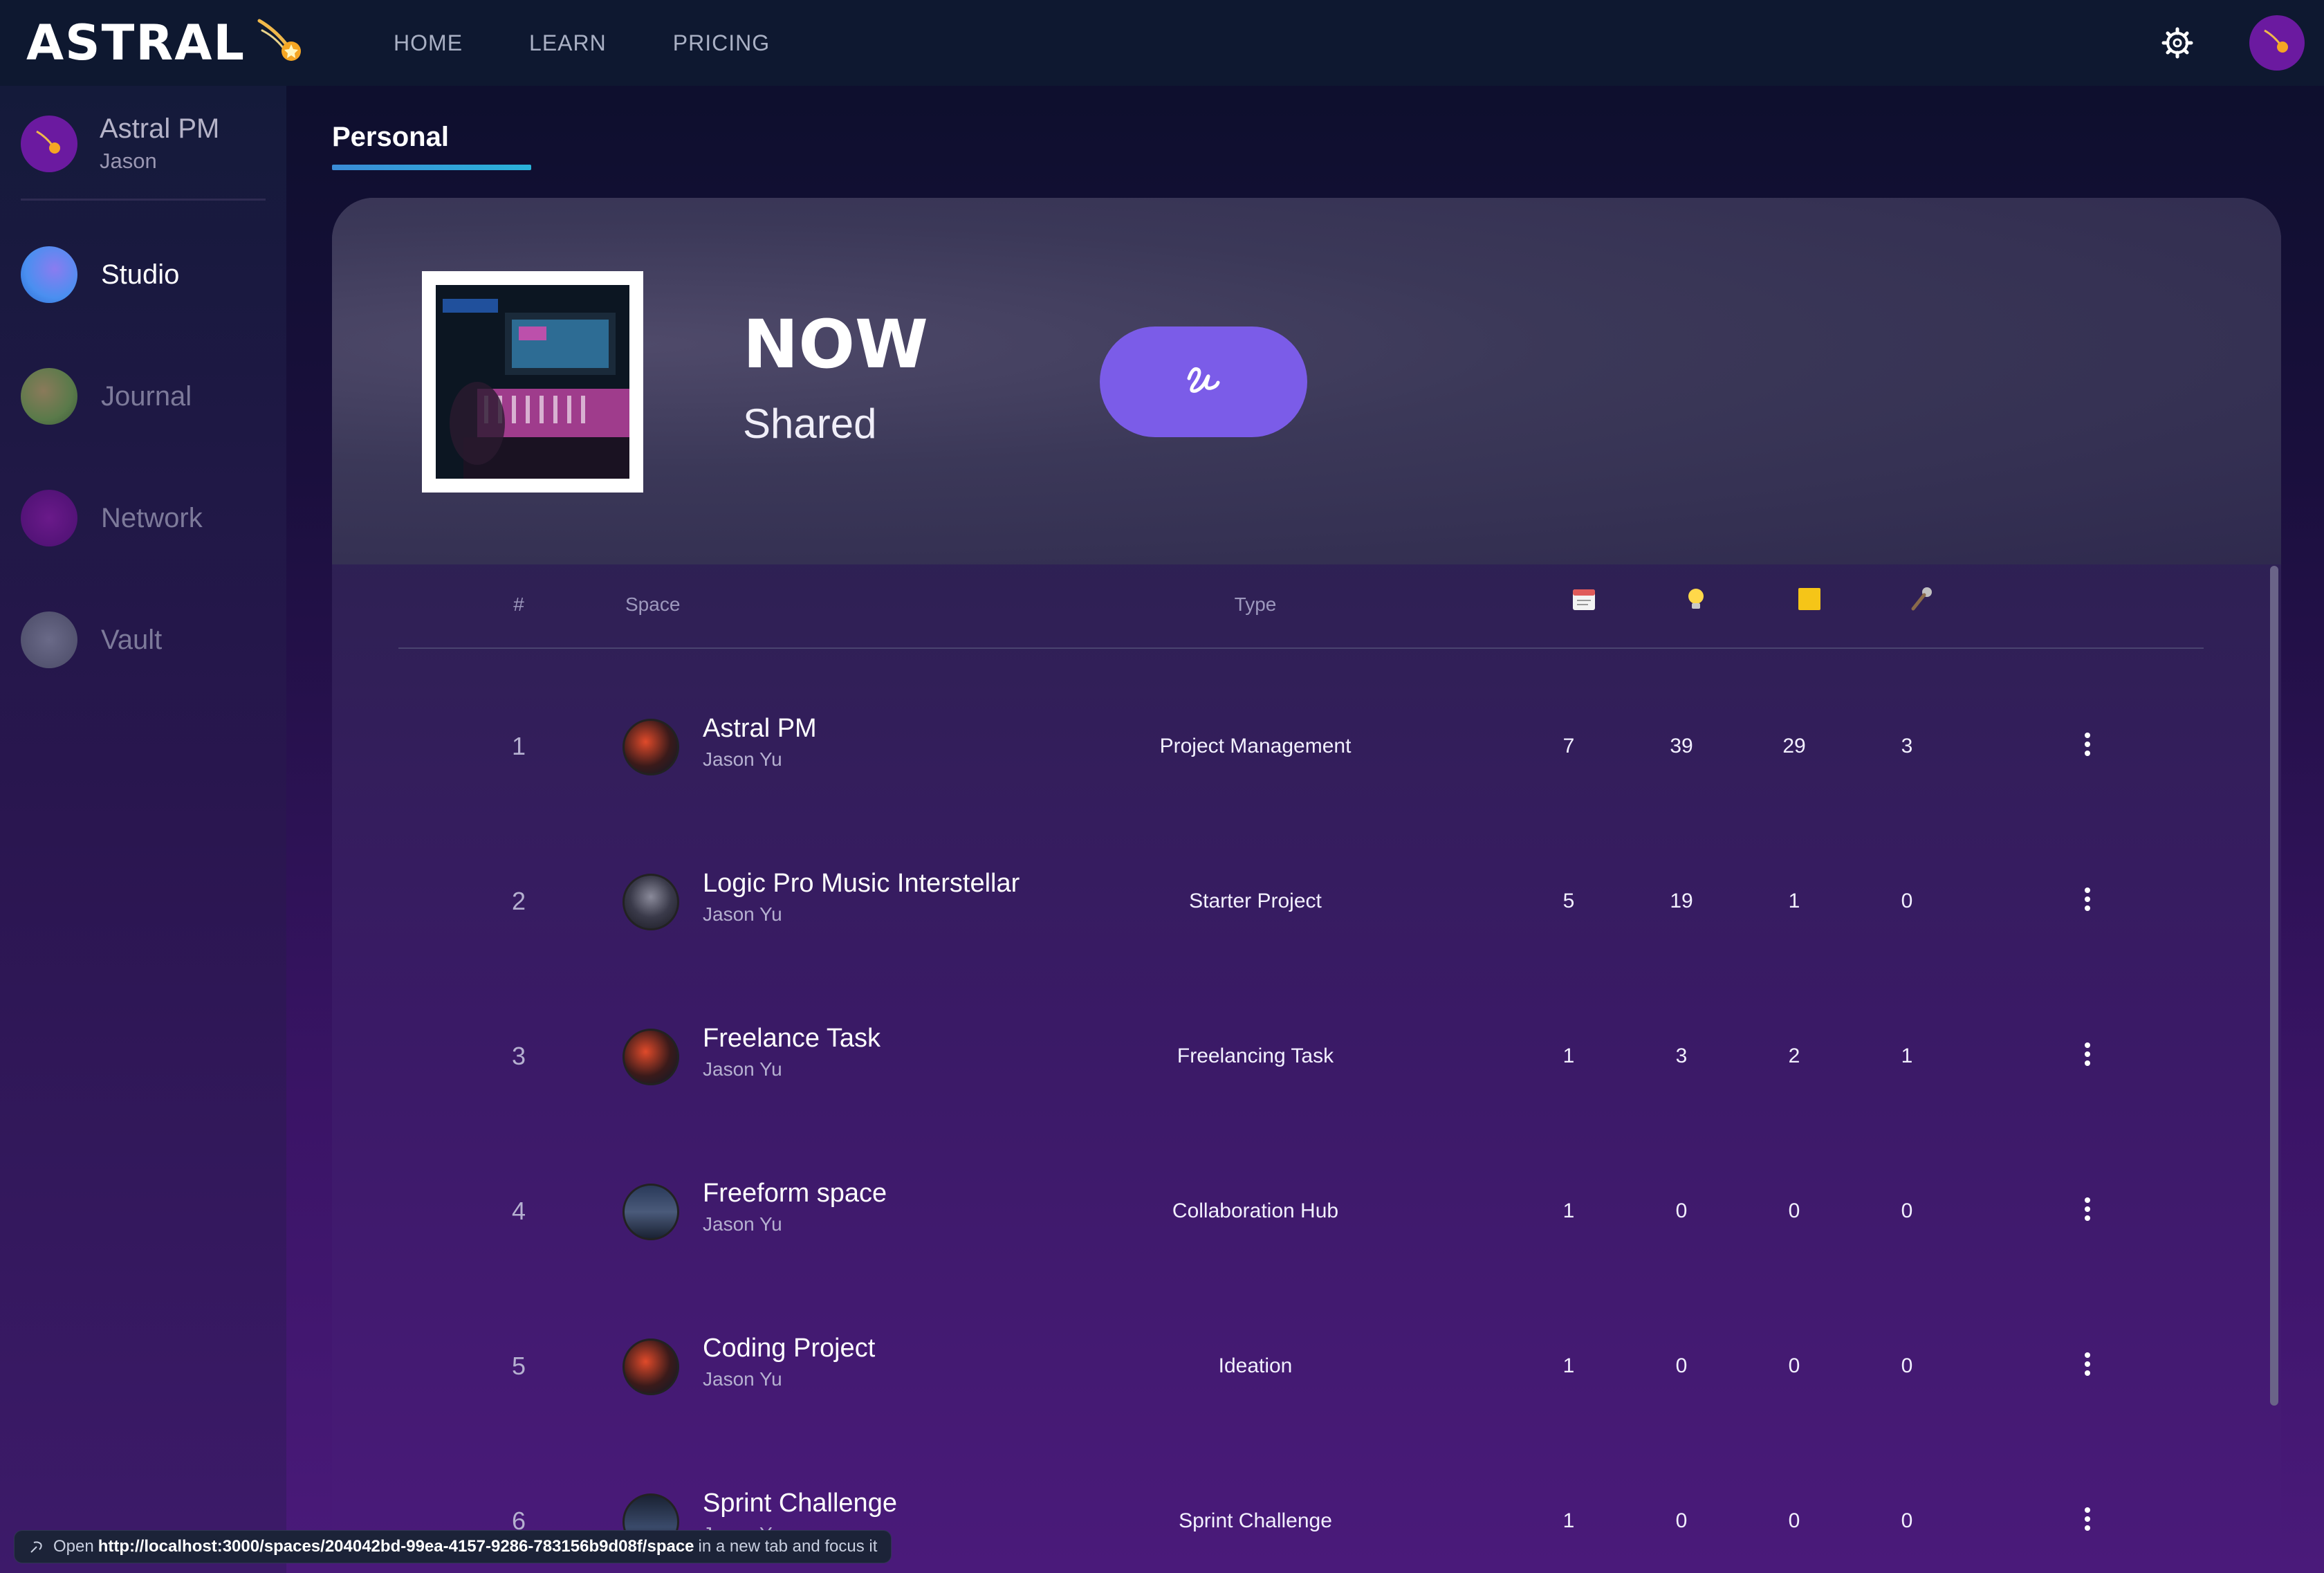  I want to click on nav-learn: LEARN, so click(568, 43).